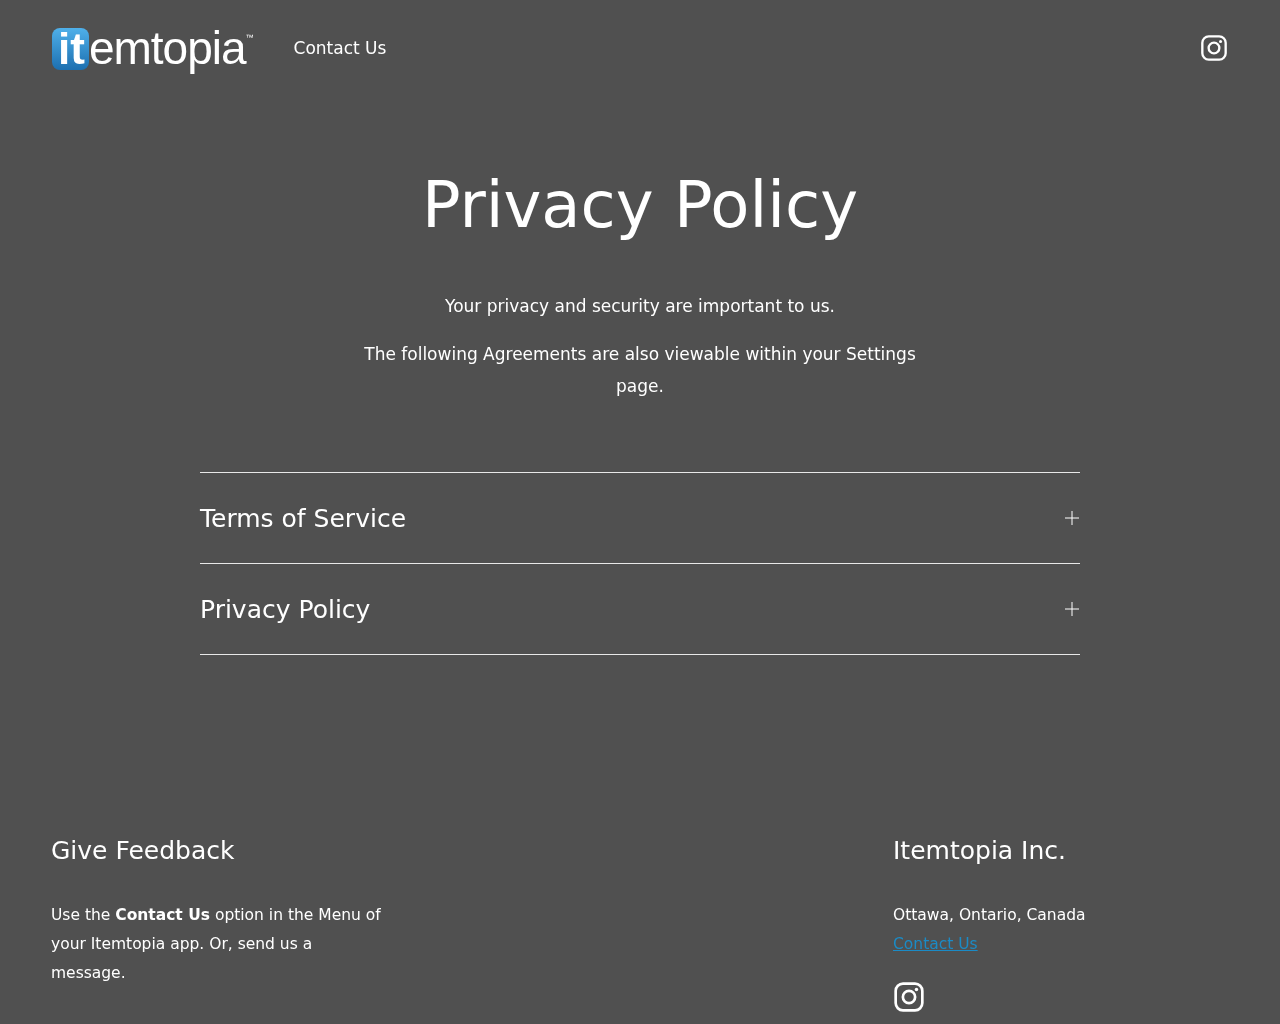 The width and height of the screenshot is (1280, 1024). Describe the element at coordinates (640, 370) in the screenshot. I see `intro-text: The following Agreements are also viewable within your Settings page.` at that location.